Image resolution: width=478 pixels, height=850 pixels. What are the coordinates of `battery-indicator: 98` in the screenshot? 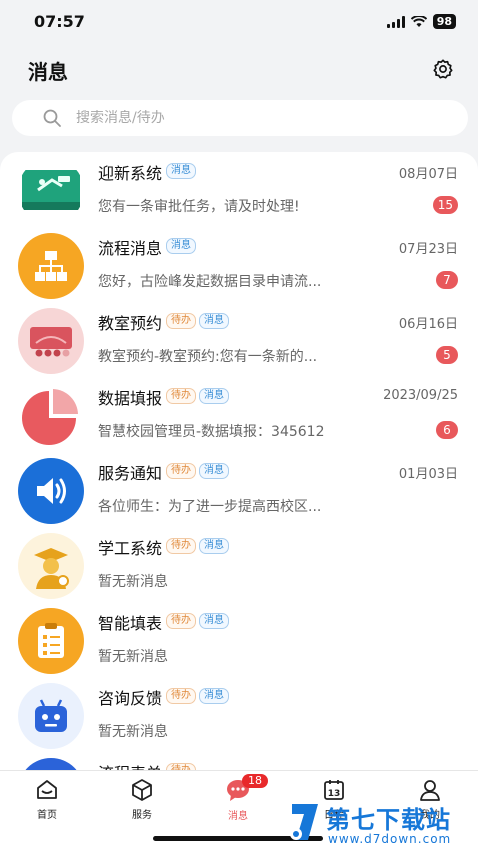 It's located at (444, 21).